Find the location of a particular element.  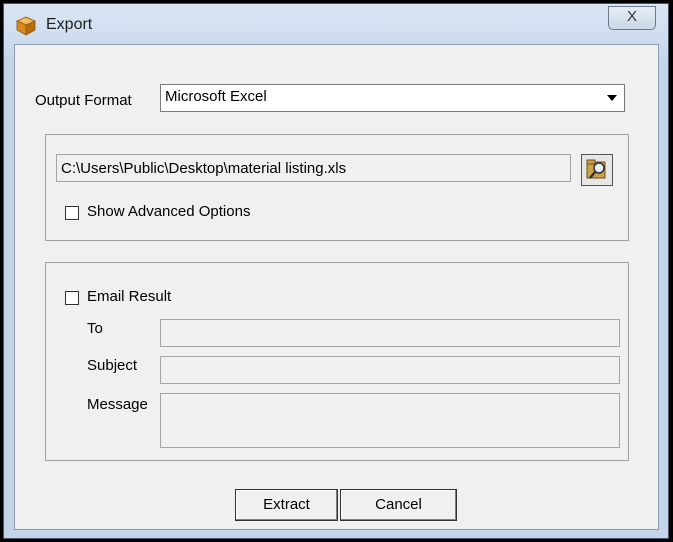

message-label: Message is located at coordinates (117, 404).